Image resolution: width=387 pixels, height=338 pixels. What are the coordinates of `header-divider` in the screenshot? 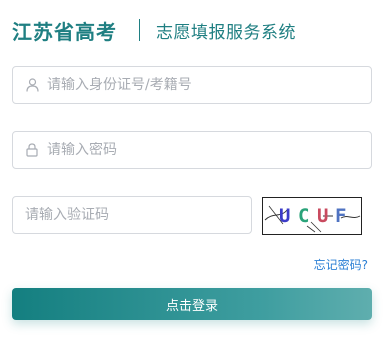 It's located at (139, 30).